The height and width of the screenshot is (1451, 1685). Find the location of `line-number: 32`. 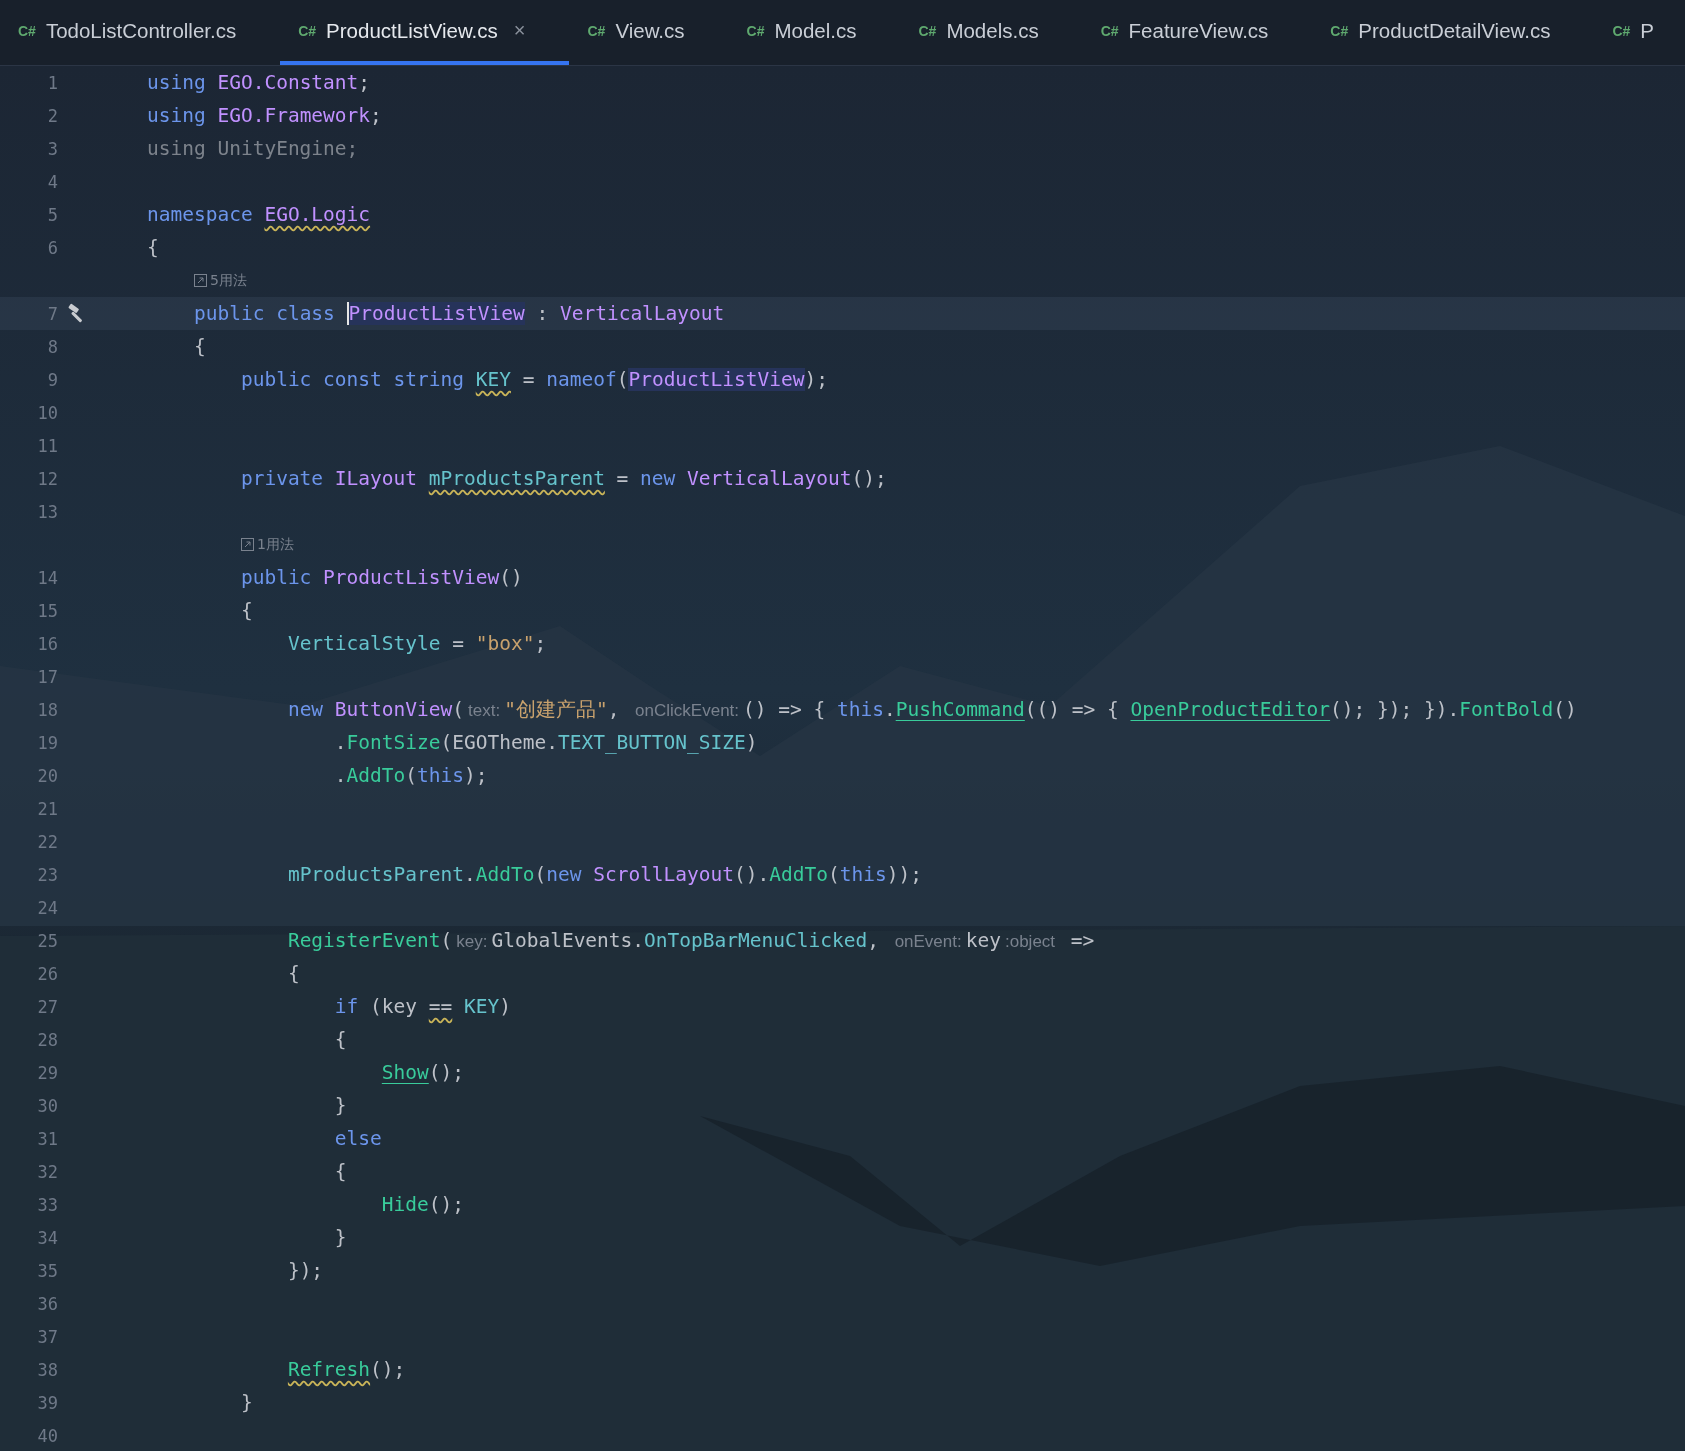

line-number: 32 is located at coordinates (47, 1171).